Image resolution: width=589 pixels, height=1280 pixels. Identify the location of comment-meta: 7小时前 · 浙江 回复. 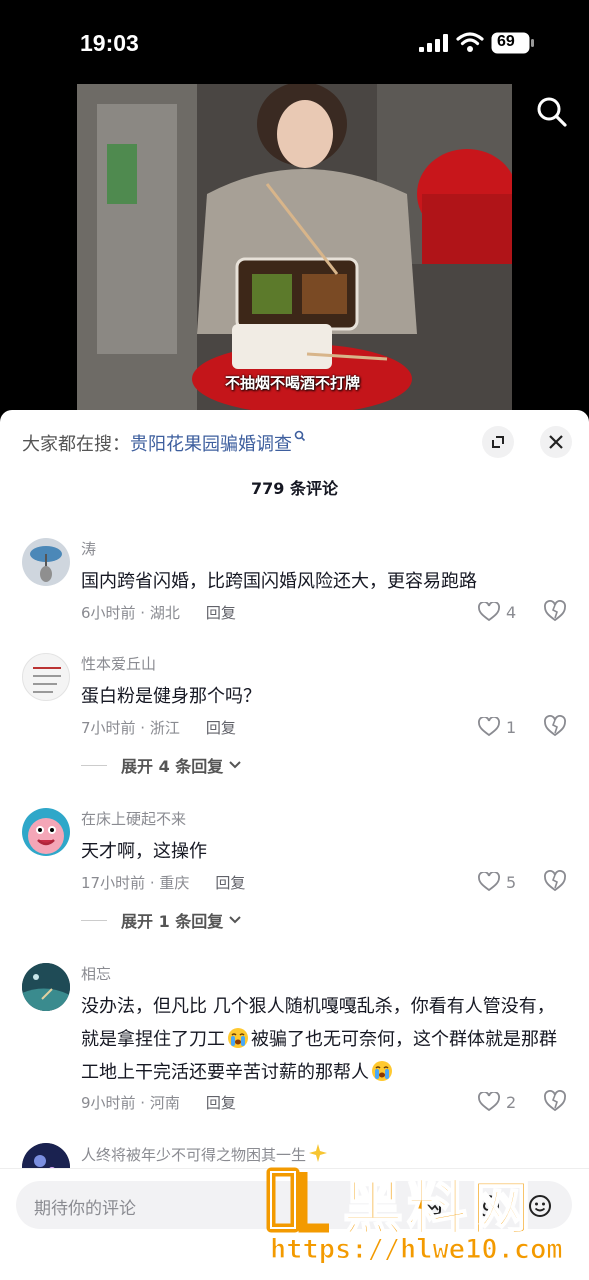
(158, 727).